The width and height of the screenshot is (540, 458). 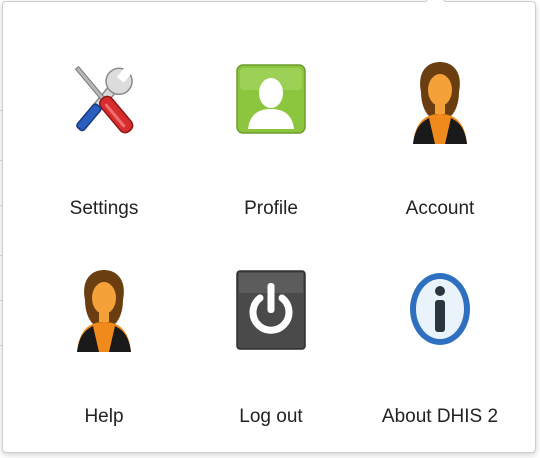 What do you see at coordinates (271, 208) in the screenshot?
I see `profile-label: Profile` at bounding box center [271, 208].